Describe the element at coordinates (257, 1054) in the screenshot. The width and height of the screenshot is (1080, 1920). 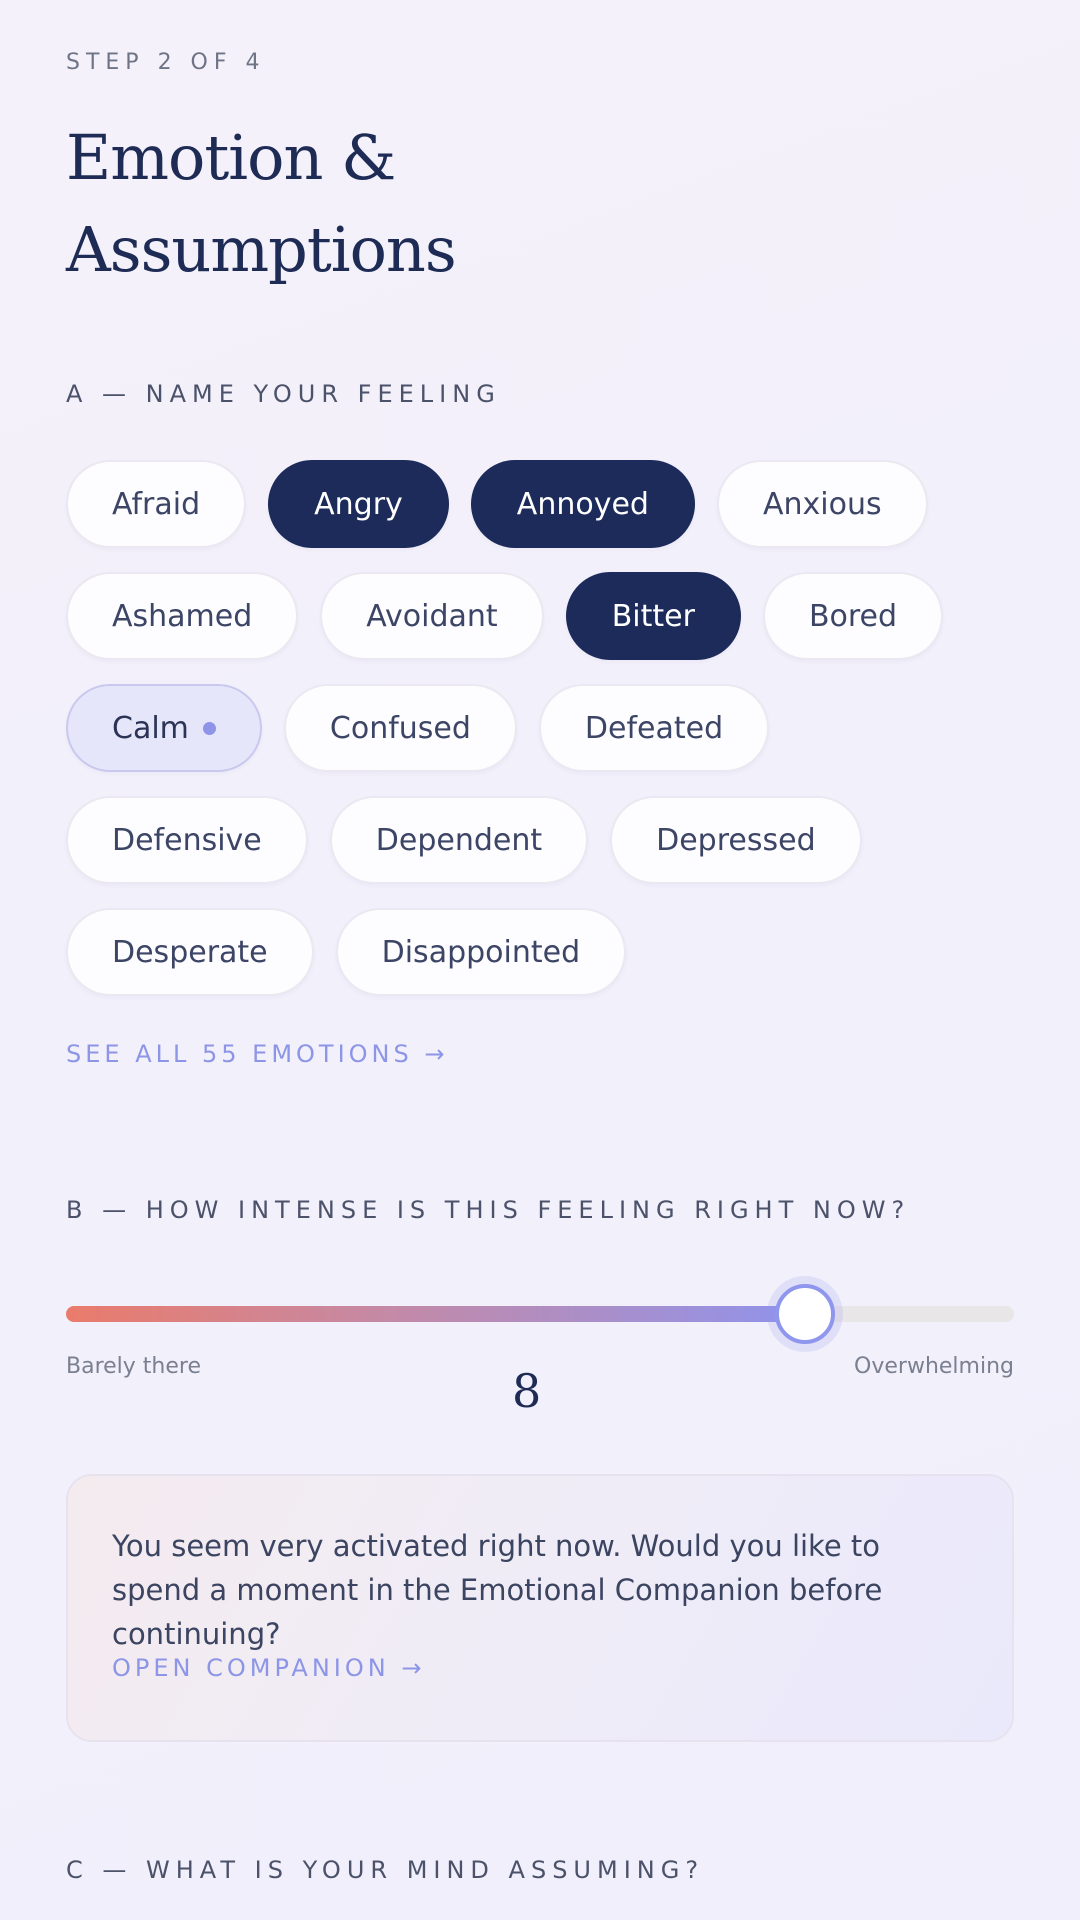
I see `see-all-emotions-link: SEE ALL 55 EMOTIONS →` at that location.